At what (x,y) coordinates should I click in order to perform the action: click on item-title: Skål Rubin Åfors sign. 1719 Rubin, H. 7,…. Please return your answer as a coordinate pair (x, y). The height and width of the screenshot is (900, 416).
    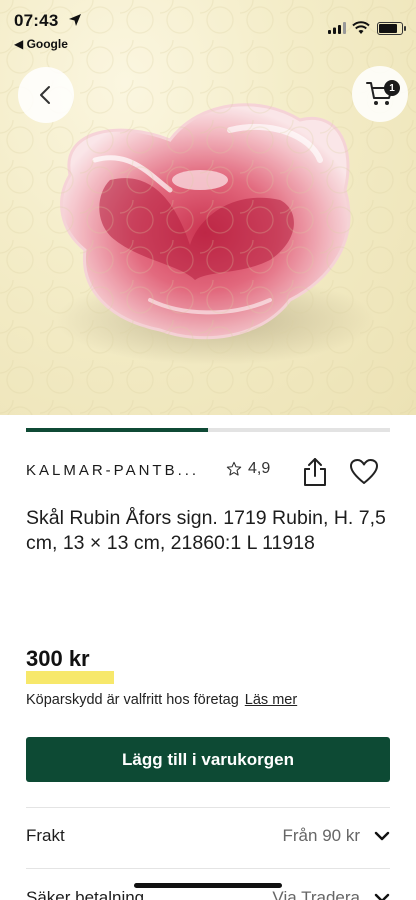
    Looking at the image, I should click on (206, 530).